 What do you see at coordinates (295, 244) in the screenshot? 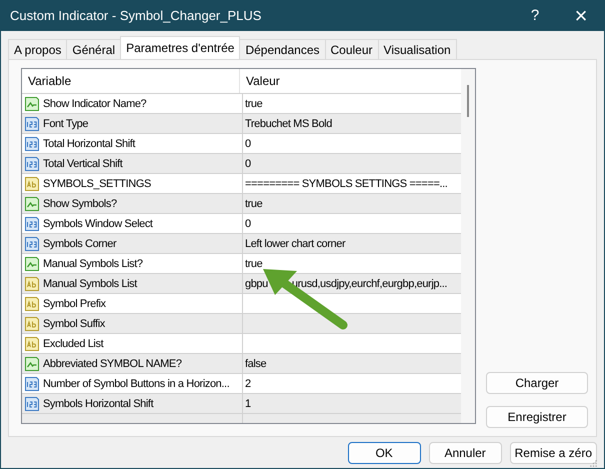
I see `variable-value: Left lower chart corner` at bounding box center [295, 244].